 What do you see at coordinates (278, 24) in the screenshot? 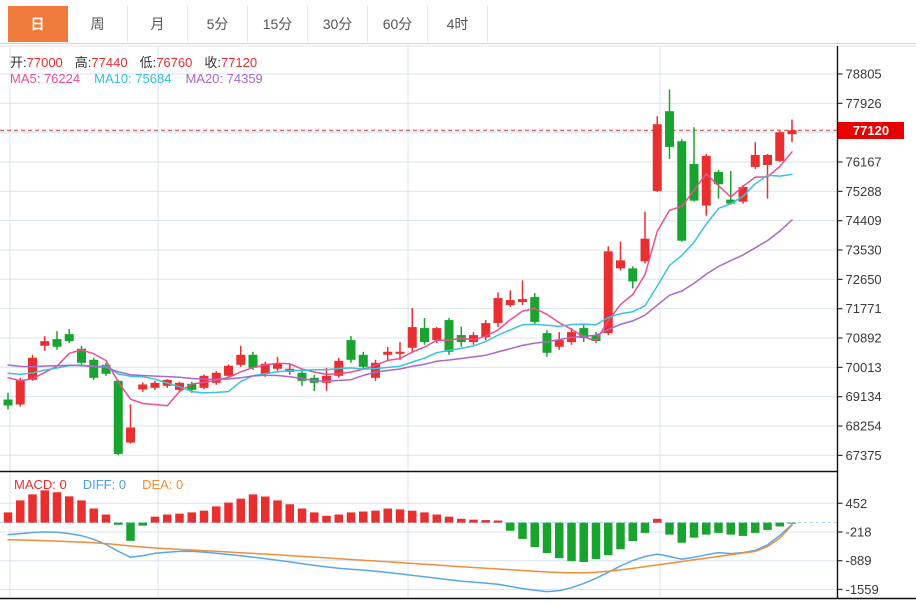
I see `tab-15分: 15分` at bounding box center [278, 24].